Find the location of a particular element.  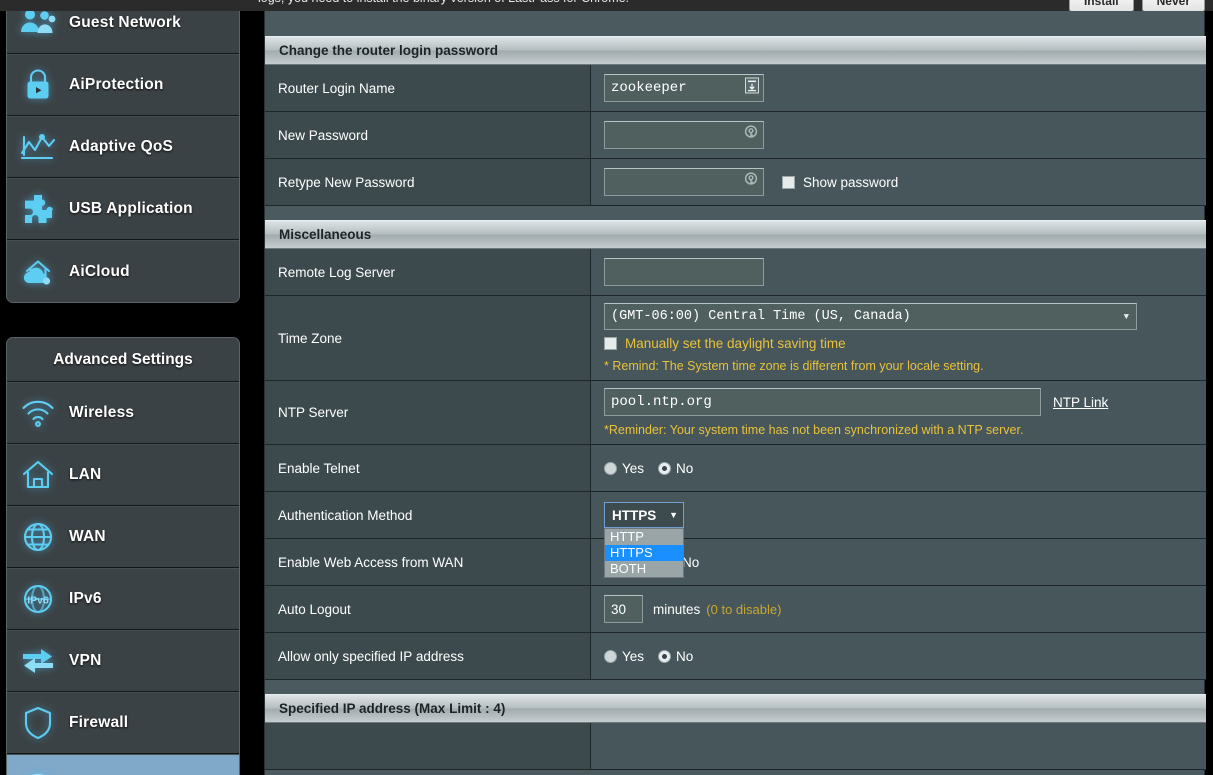

ipv6-globe-icon: IPv6 is located at coordinates (38, 599).